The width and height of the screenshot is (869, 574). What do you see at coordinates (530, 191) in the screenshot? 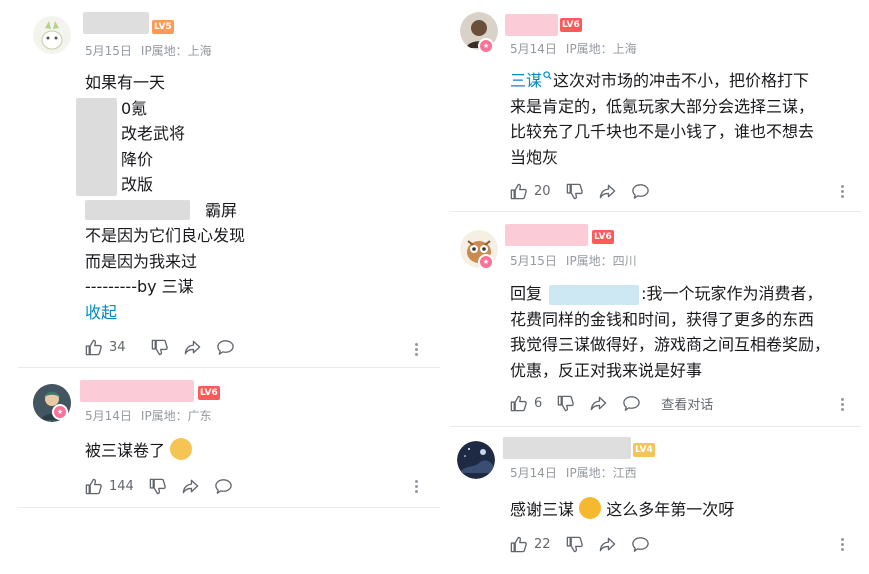
I see `like-button: 20` at bounding box center [530, 191].